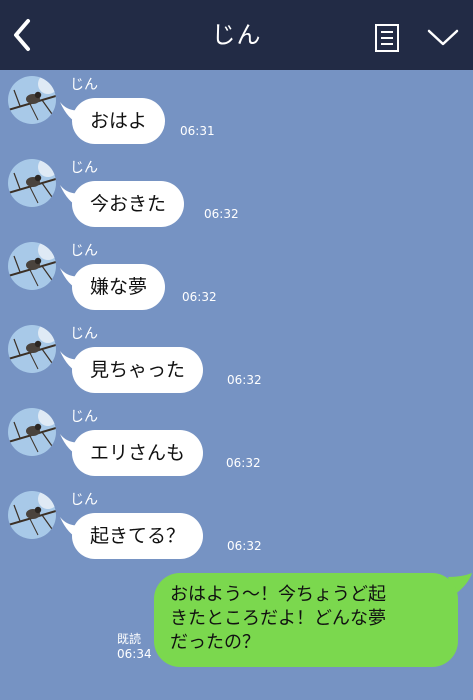 The width and height of the screenshot is (473, 700). I want to click on chevron-down-icon, so click(443, 37).